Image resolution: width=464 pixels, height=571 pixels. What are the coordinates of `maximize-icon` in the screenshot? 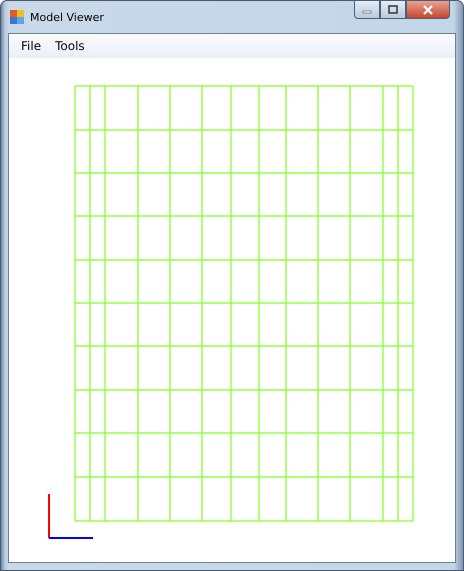 It's located at (393, 9).